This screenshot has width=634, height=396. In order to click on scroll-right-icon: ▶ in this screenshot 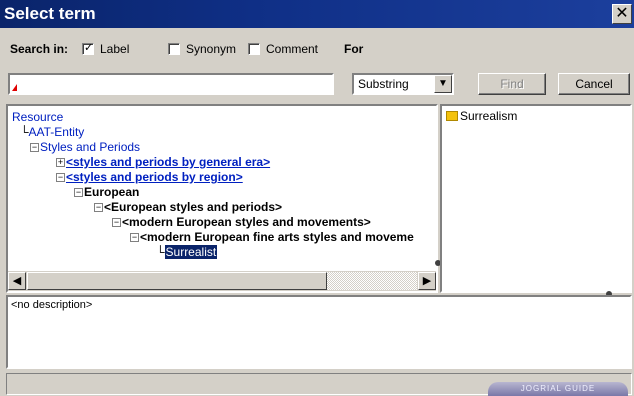, I will do `click(427, 281)`.